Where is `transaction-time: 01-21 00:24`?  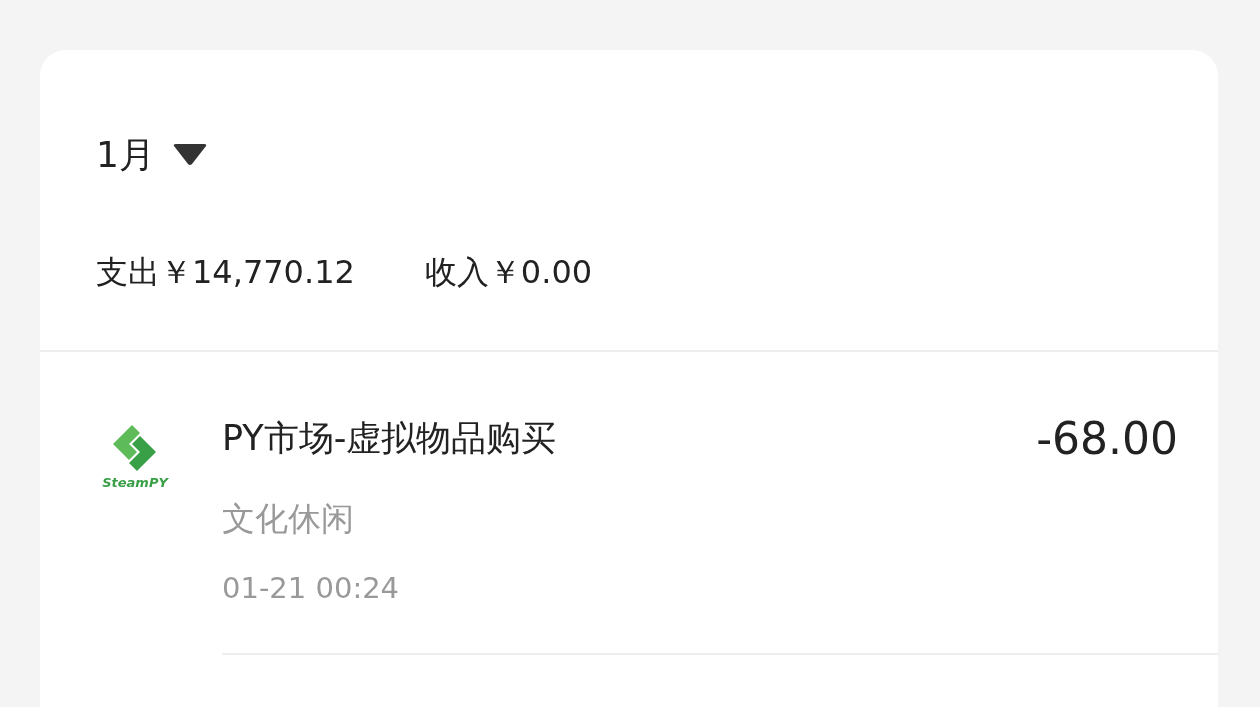
transaction-time: 01-21 00:24 is located at coordinates (311, 589).